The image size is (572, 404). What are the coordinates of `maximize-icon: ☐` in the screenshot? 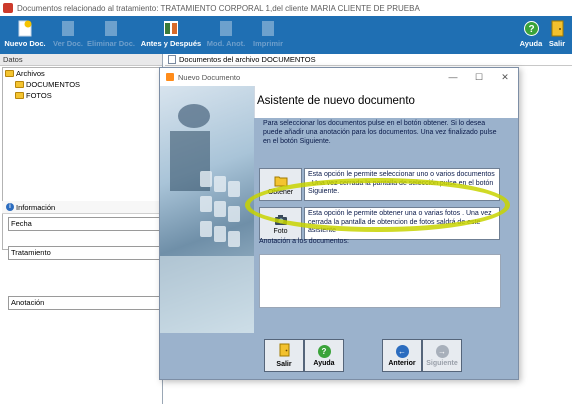 It's located at (479, 77).